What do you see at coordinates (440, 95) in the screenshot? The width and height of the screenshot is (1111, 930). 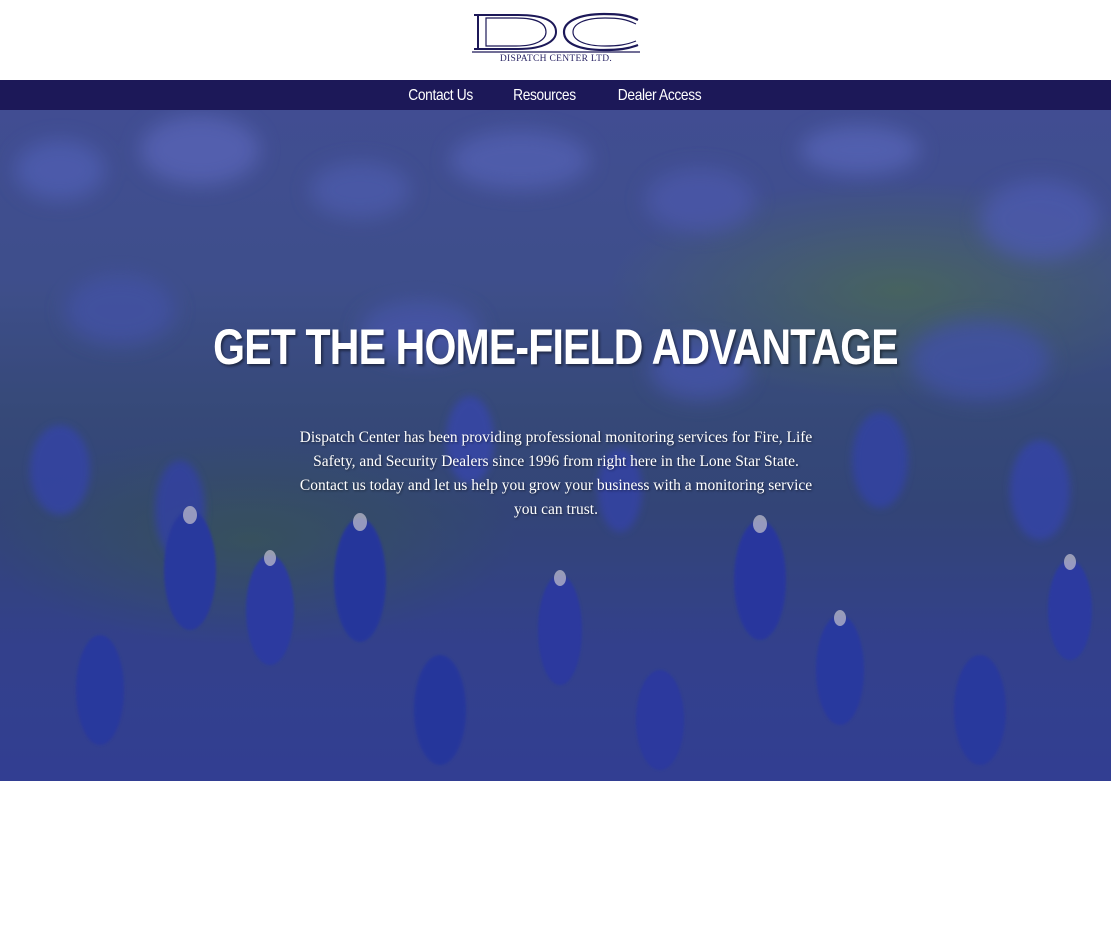 I see `nav-contact-us: Contact Us` at bounding box center [440, 95].